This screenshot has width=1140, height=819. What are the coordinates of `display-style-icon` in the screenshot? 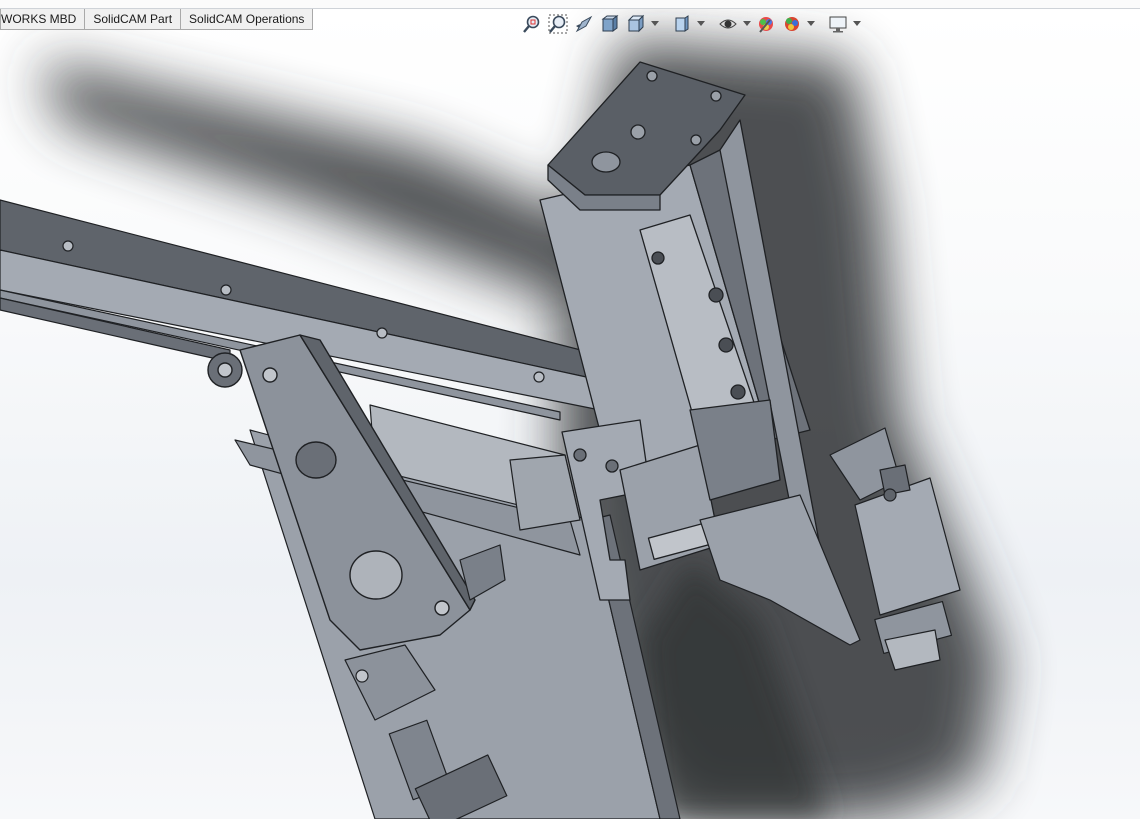 It's located at (682, 24).